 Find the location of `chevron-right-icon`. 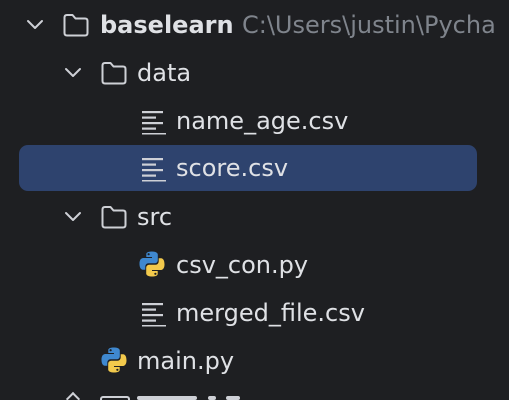

chevron-right-icon is located at coordinates (73, 395).